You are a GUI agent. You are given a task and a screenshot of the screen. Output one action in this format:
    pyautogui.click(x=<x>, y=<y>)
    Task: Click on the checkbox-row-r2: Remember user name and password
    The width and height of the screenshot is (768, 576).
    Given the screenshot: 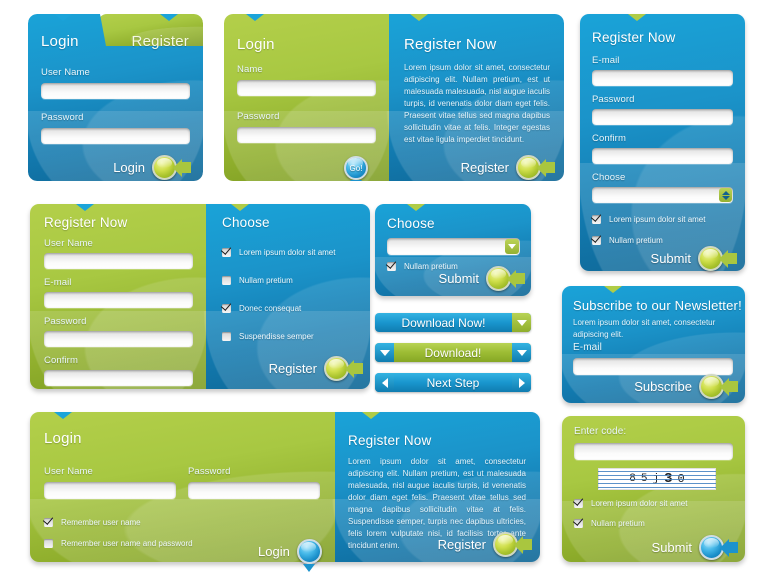 What is the action you would take?
    pyautogui.click(x=118, y=543)
    